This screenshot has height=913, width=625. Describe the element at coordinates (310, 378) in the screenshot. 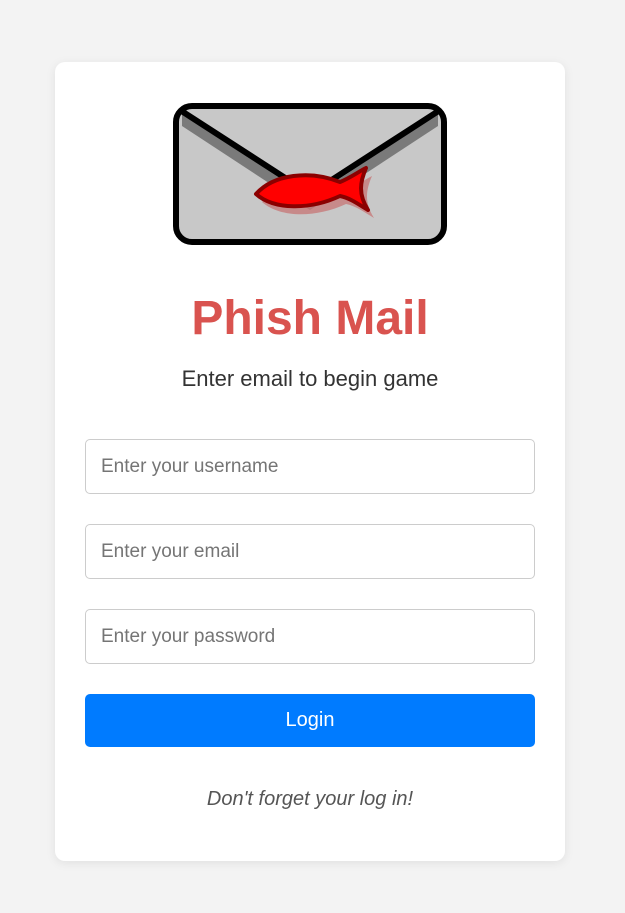

I see `page-subtitle: Enter email to begin game` at that location.